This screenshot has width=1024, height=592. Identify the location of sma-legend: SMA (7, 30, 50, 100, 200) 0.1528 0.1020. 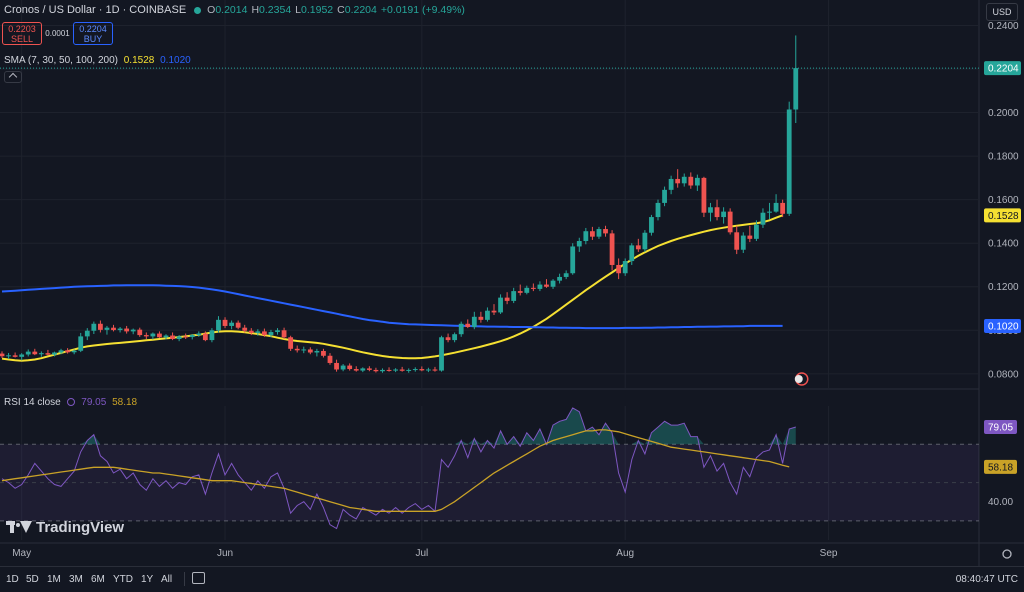
(97, 60).